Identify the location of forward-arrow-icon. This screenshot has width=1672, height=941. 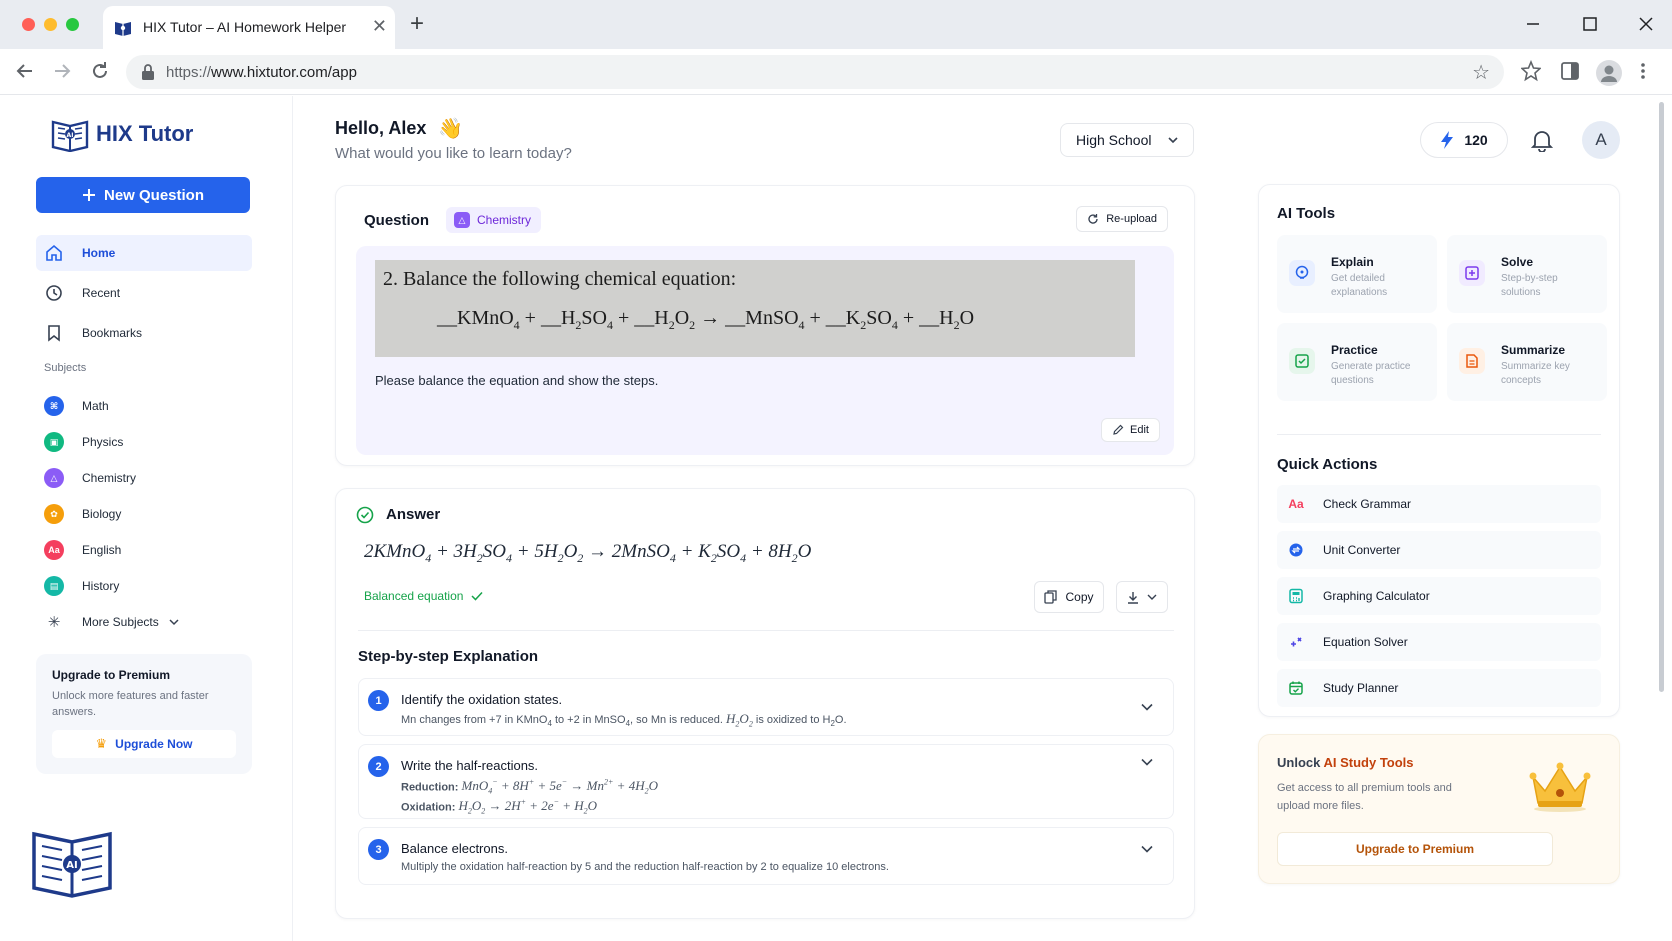
(62, 74).